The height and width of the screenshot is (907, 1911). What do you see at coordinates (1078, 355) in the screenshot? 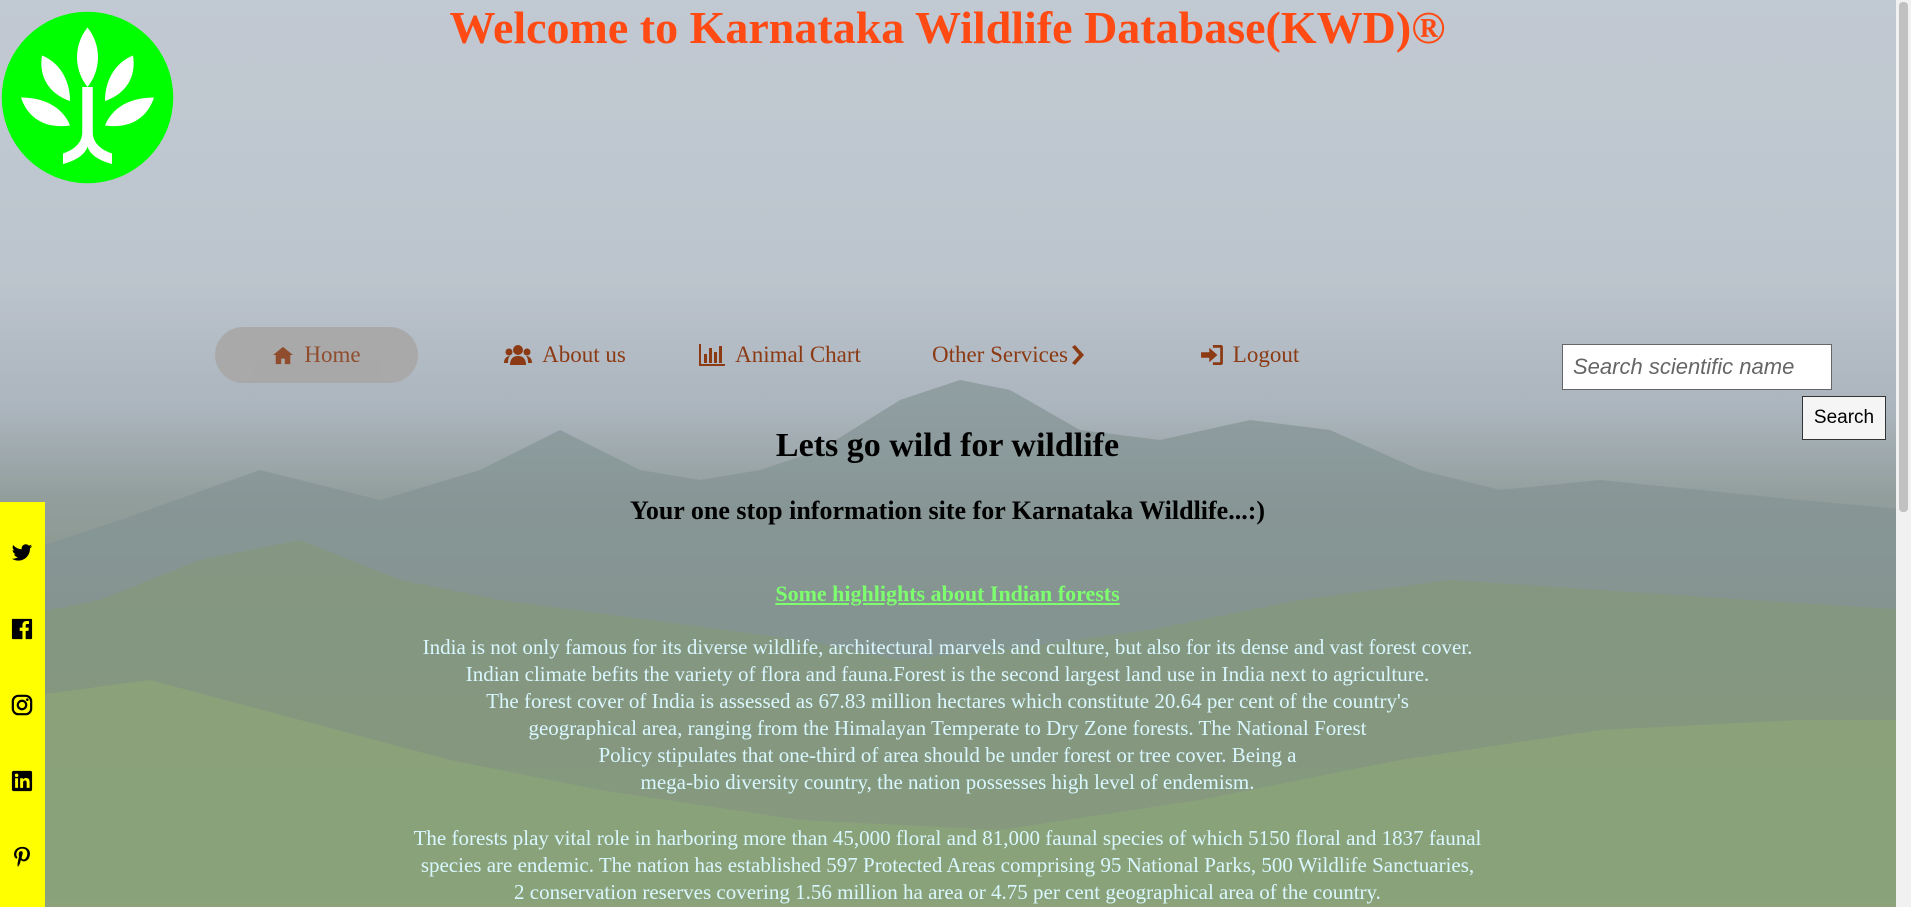
I see `chevron-right-icon` at bounding box center [1078, 355].